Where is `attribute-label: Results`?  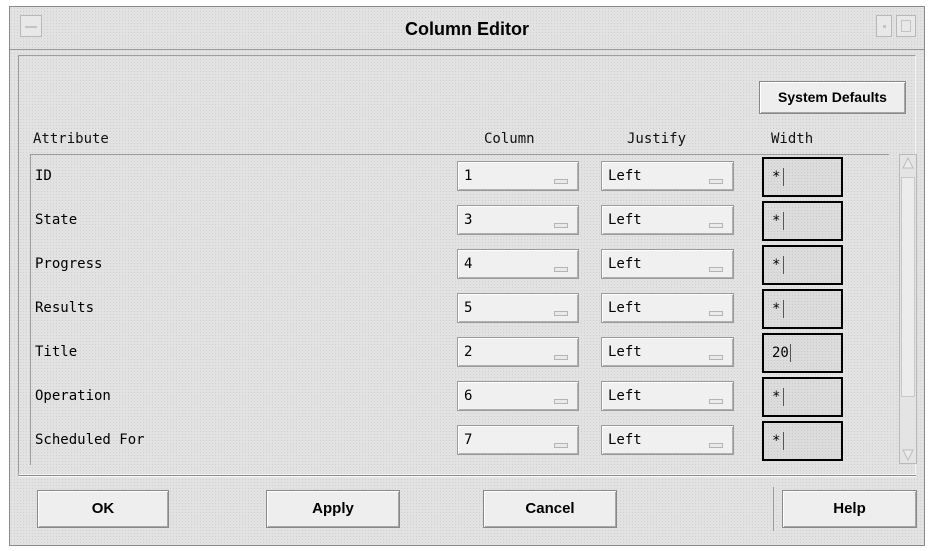 attribute-label: Results is located at coordinates (65, 308).